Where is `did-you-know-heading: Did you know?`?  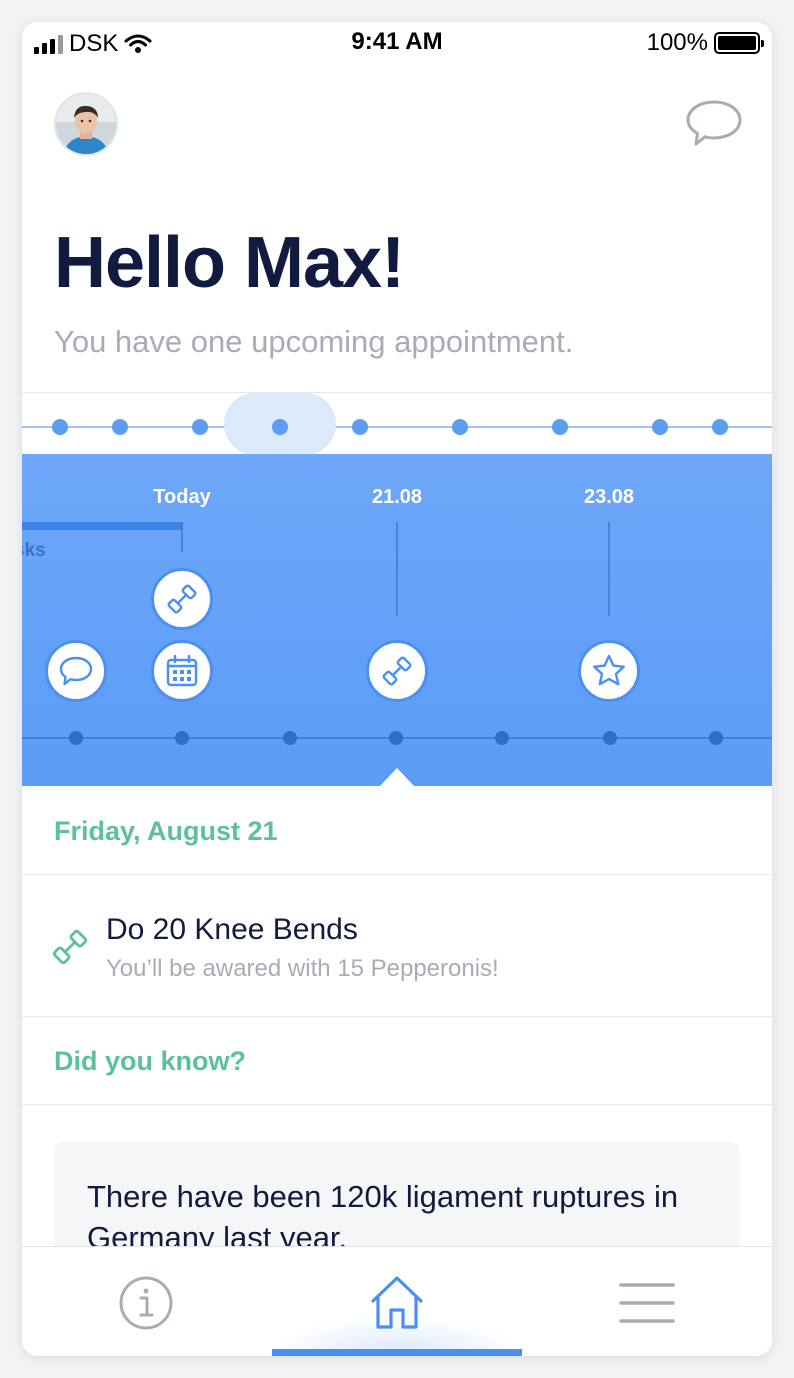 did-you-know-heading: Did you know? is located at coordinates (150, 1061).